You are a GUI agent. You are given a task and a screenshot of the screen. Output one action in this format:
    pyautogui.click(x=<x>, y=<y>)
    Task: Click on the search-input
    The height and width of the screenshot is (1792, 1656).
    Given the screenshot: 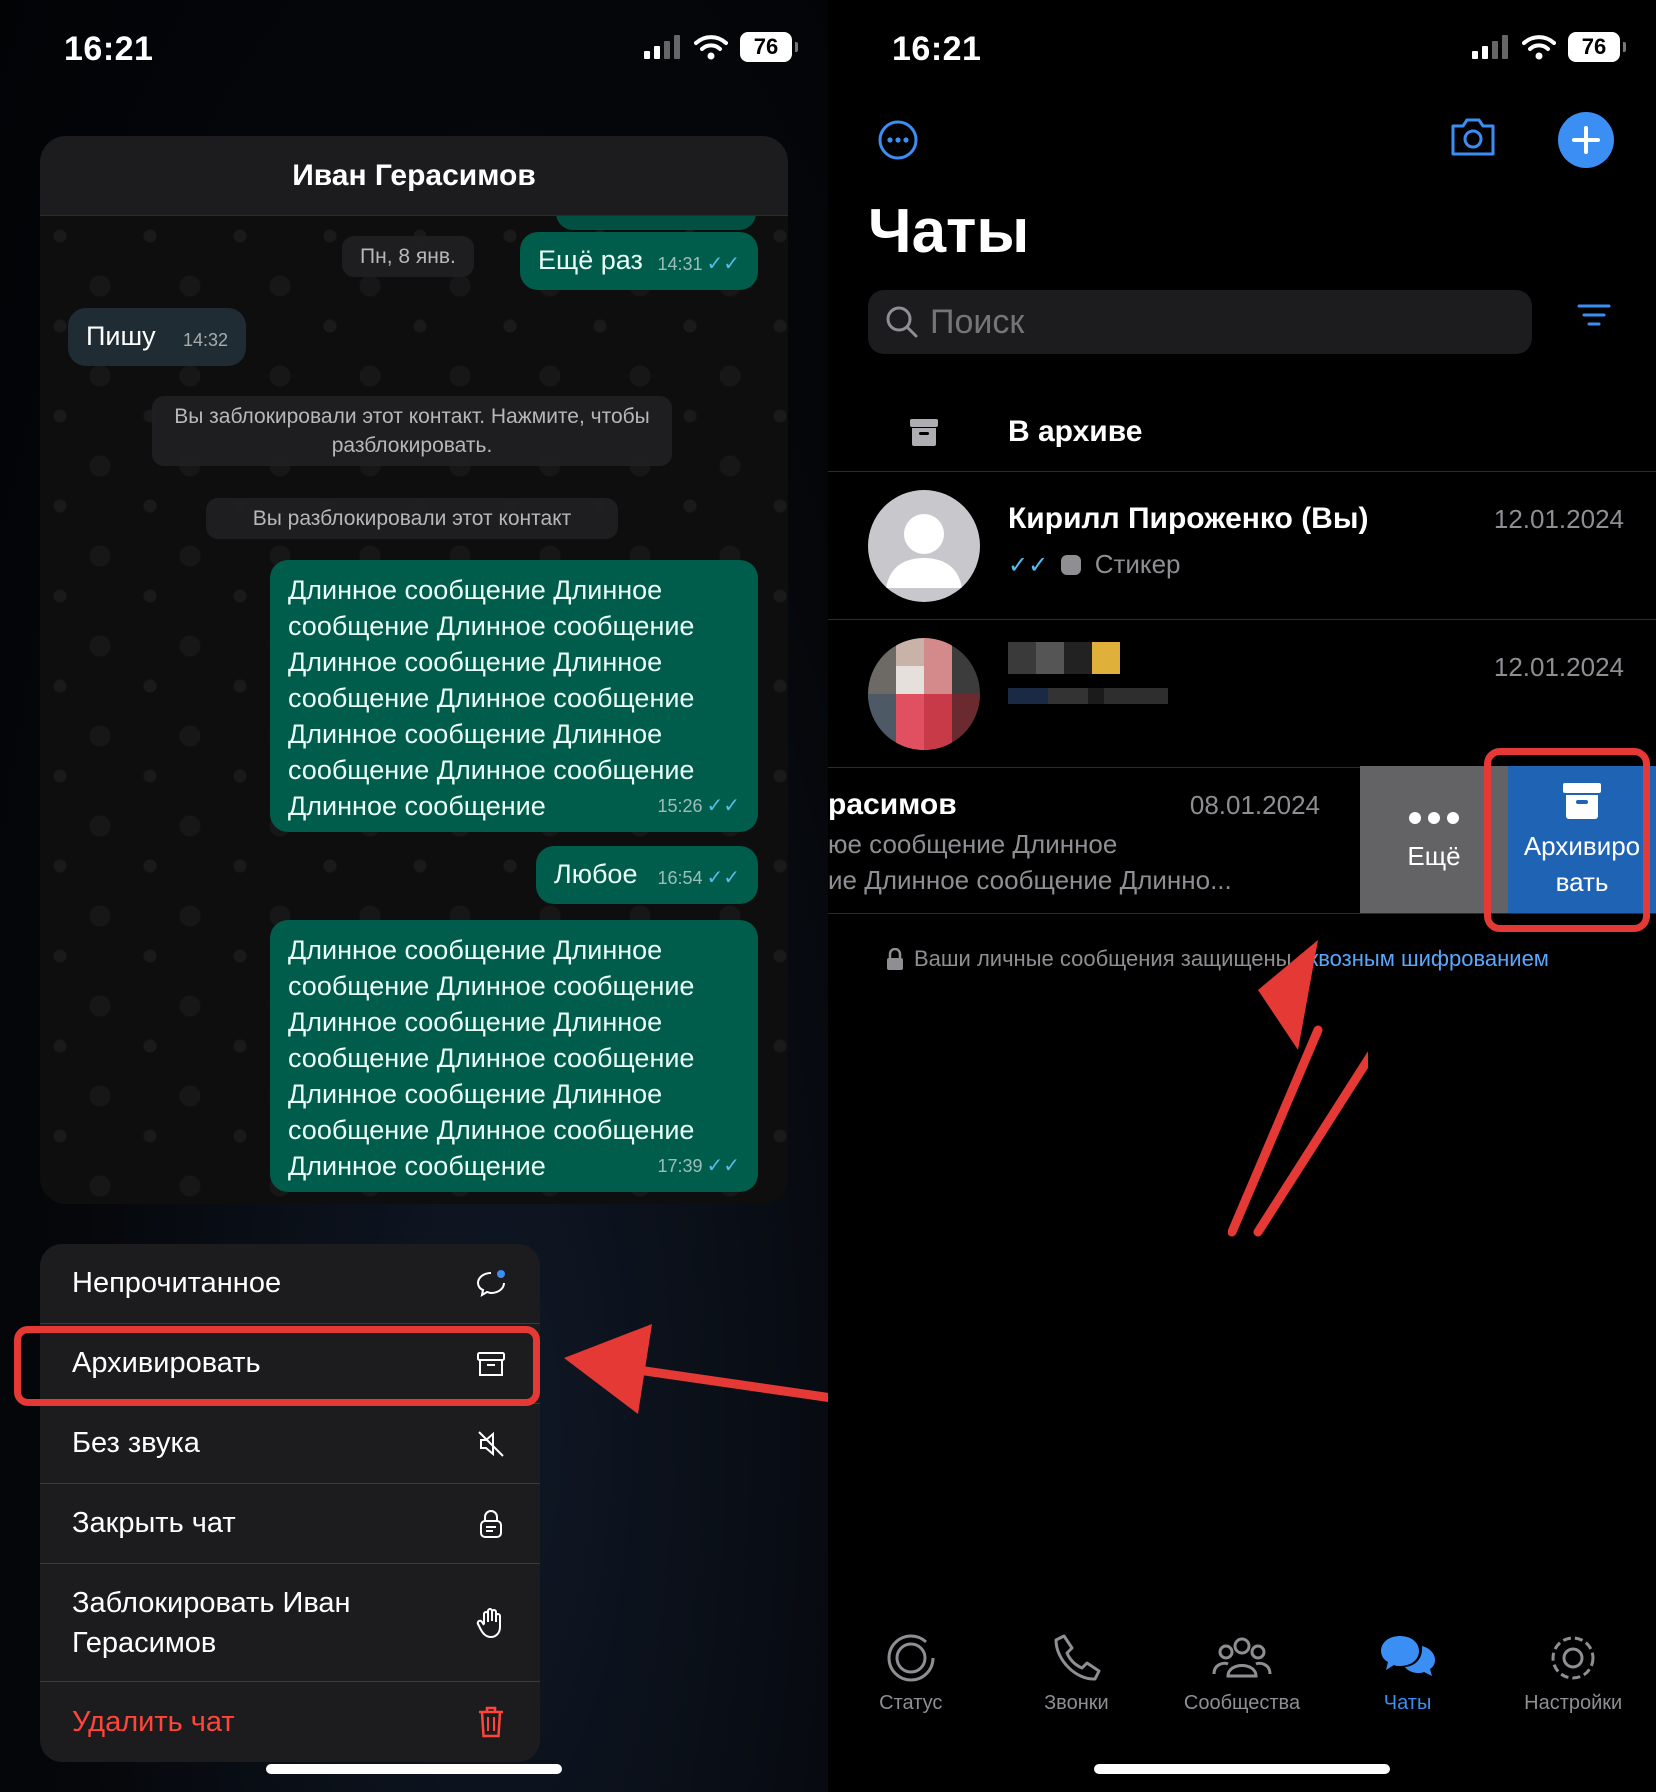 What is the action you would take?
    pyautogui.click(x=1220, y=322)
    